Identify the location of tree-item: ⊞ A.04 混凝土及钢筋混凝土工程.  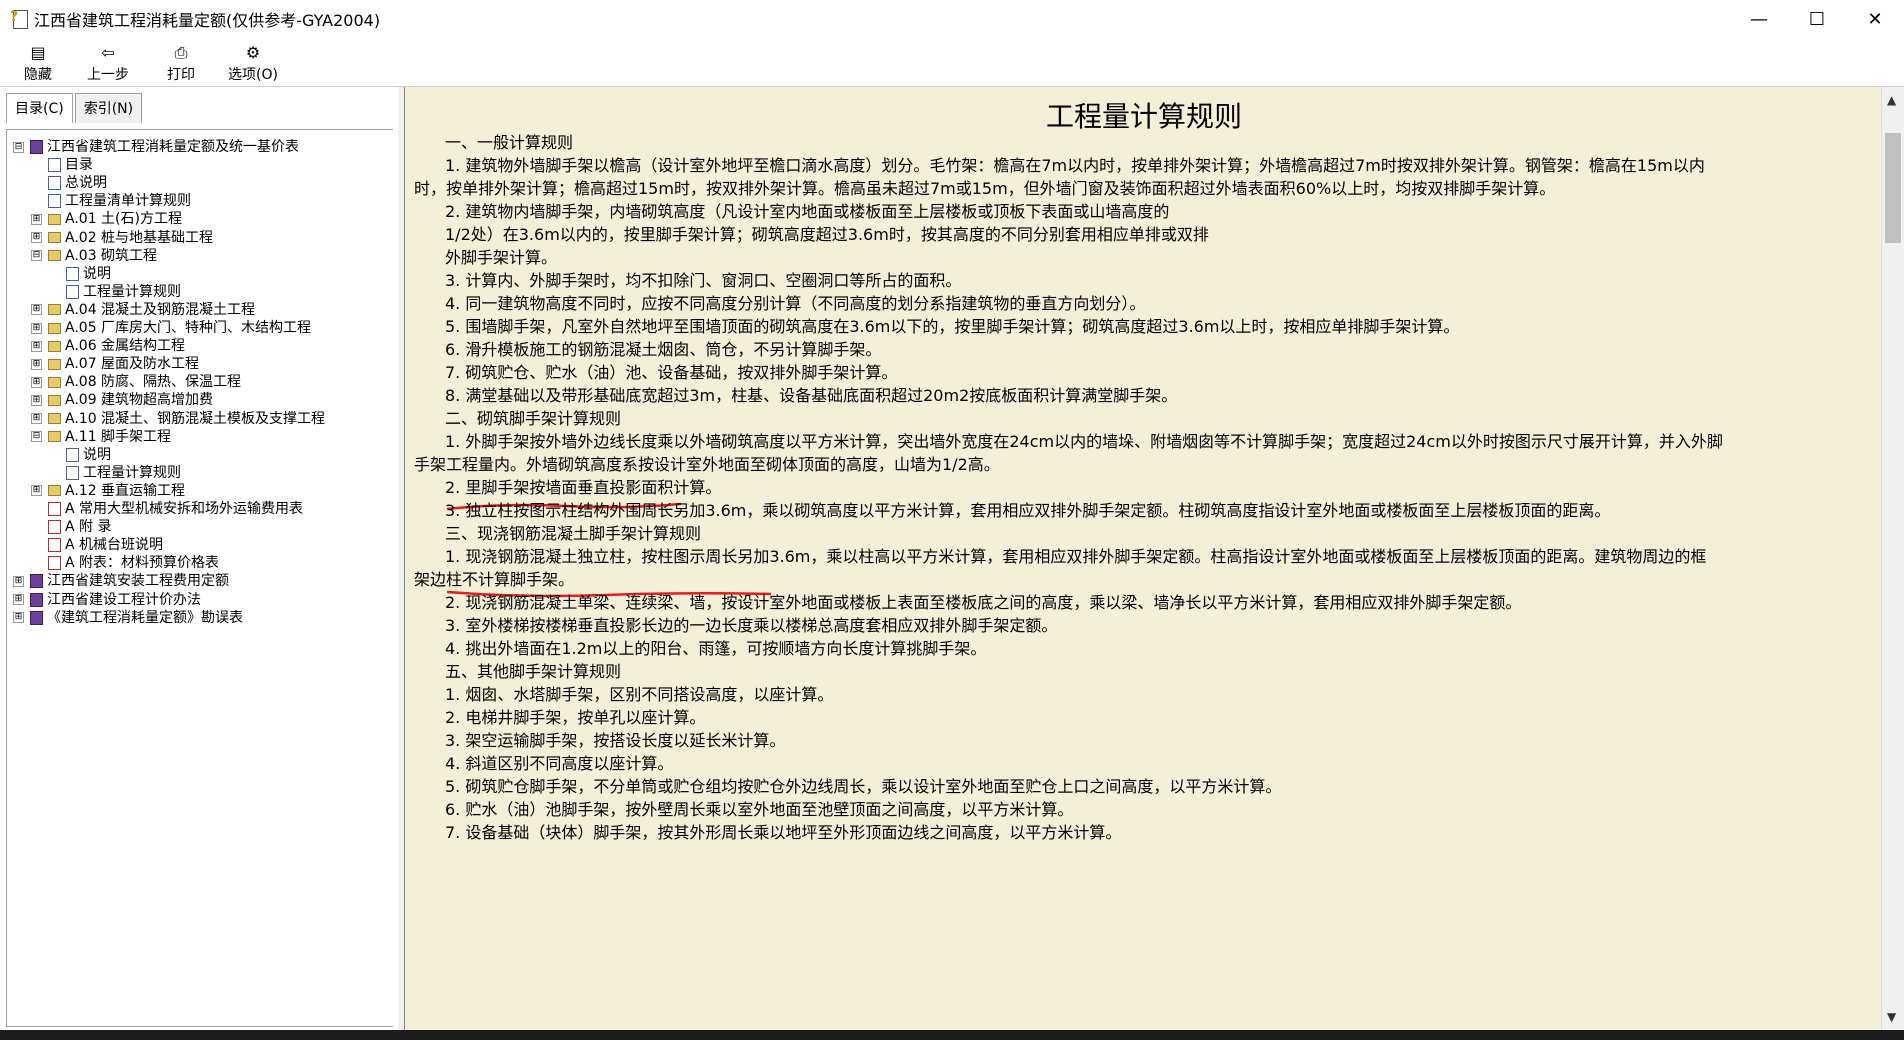
(143, 310).